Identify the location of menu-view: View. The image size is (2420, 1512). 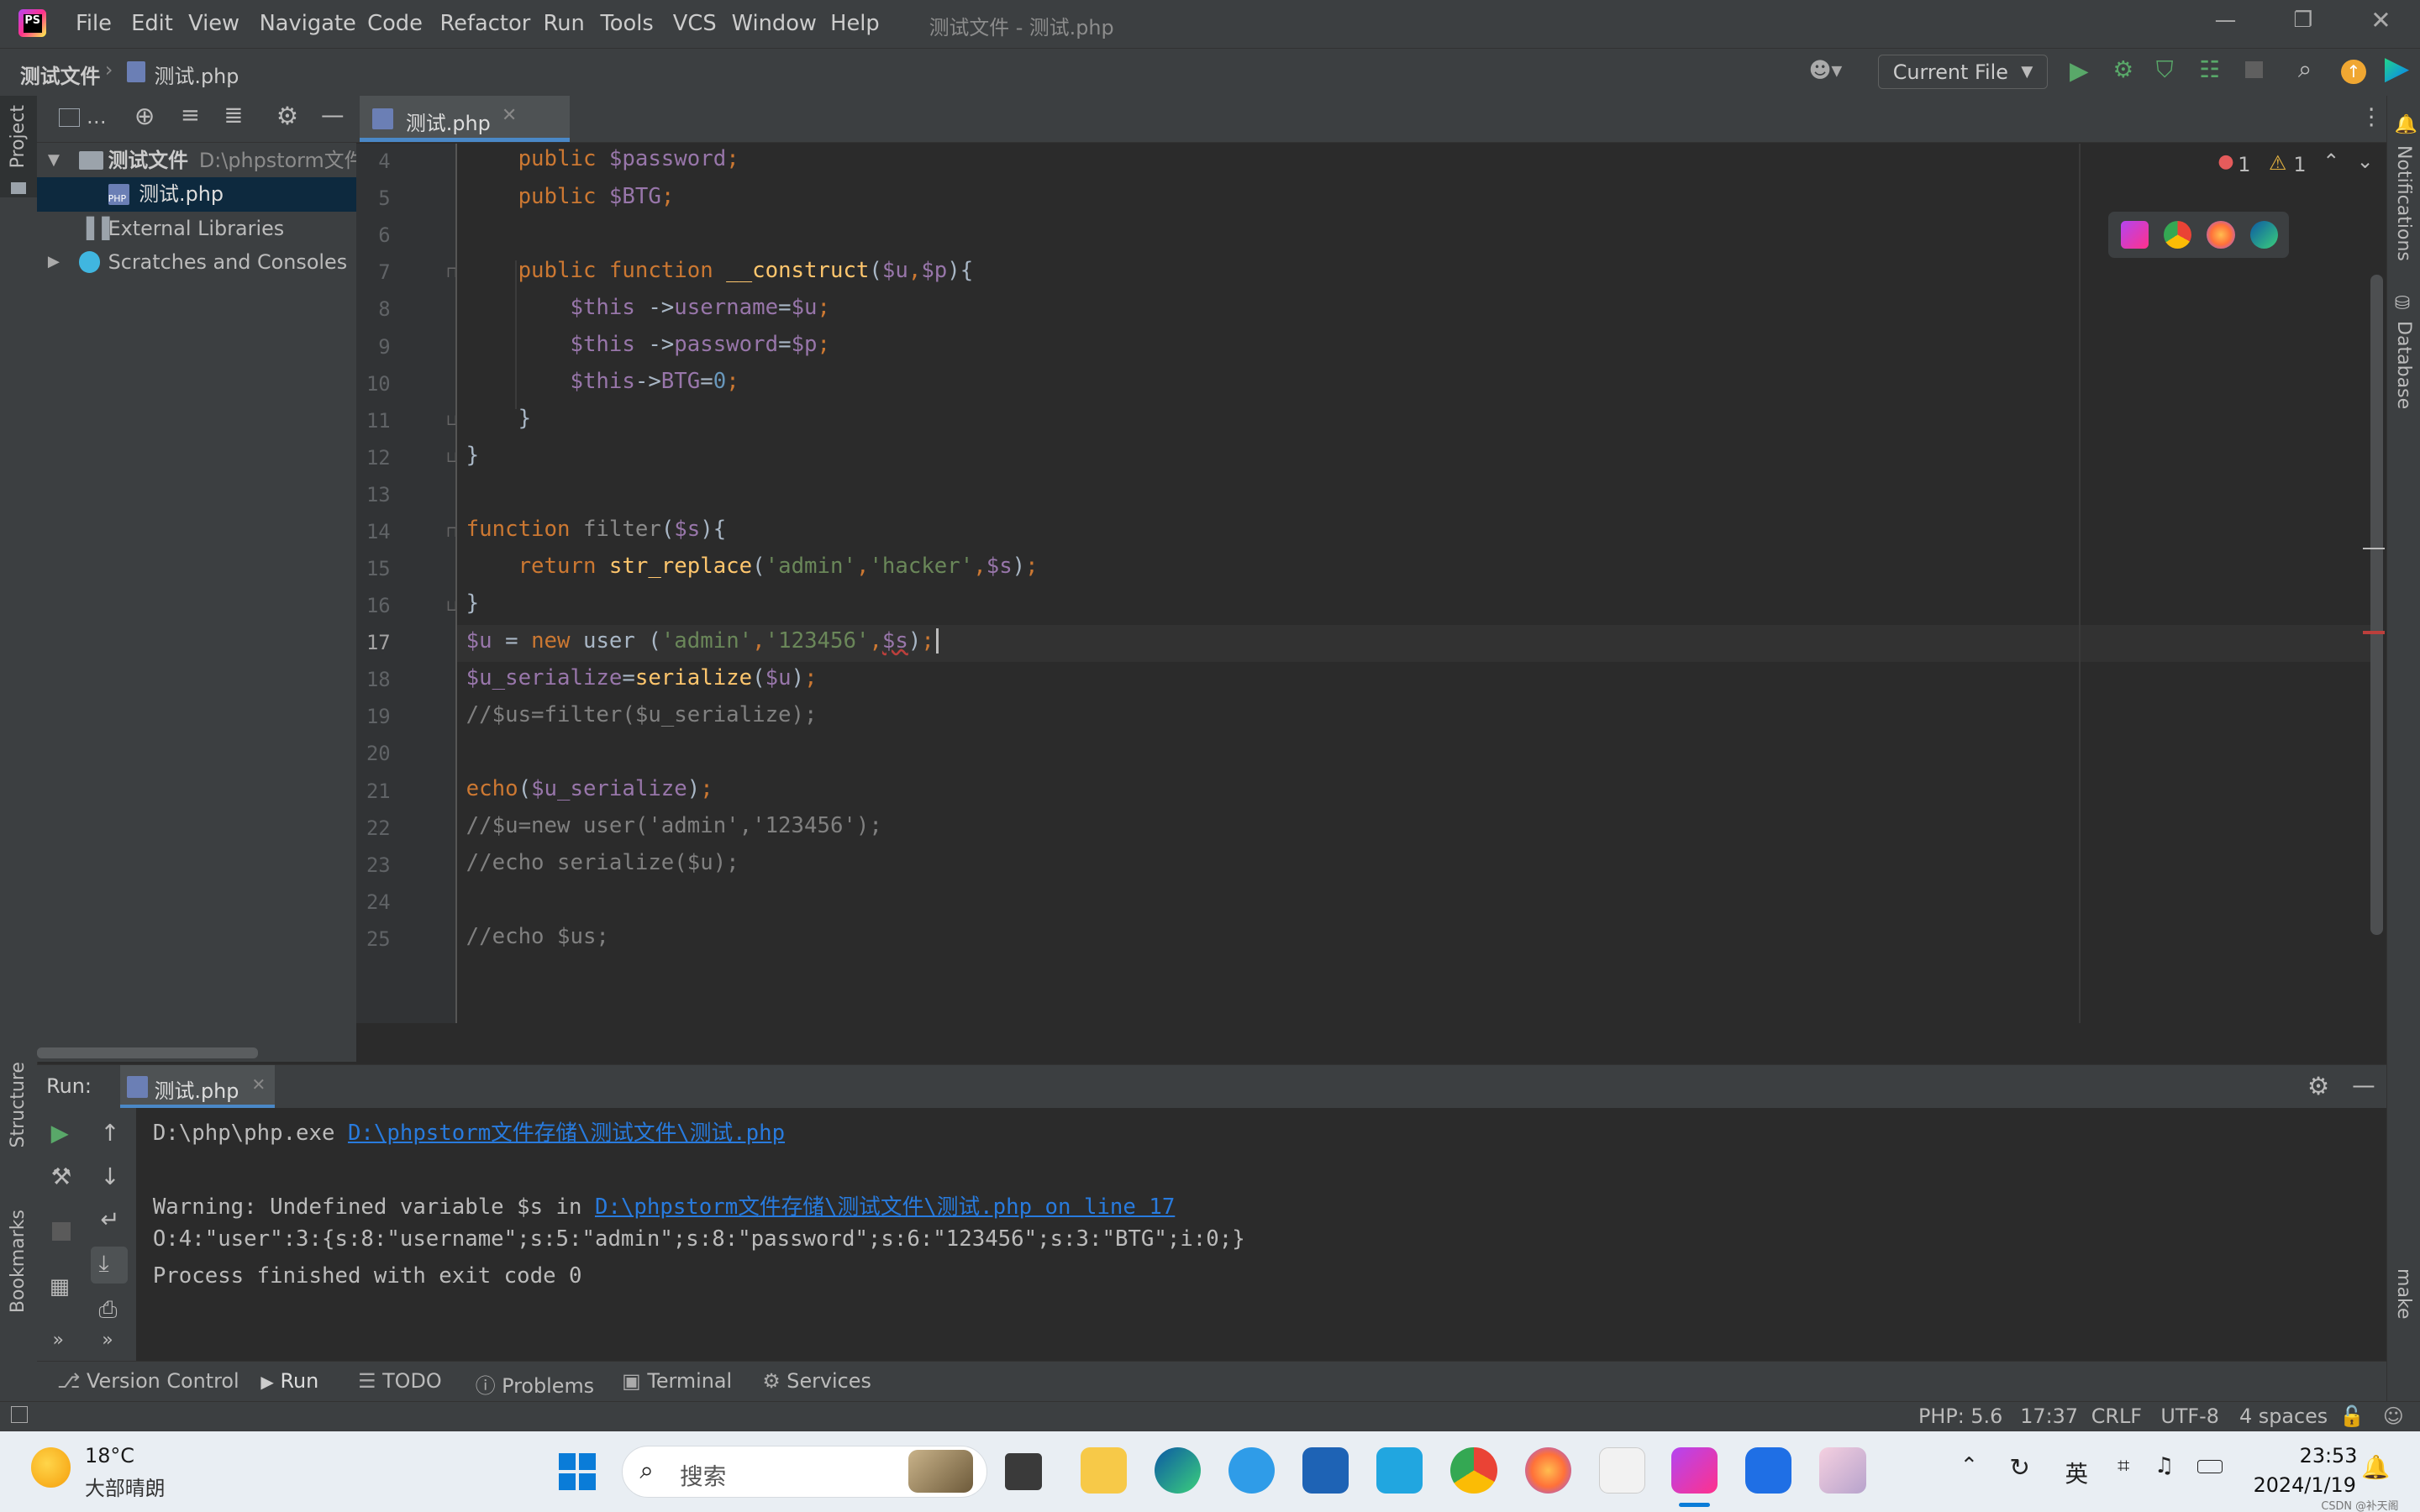
(214, 23).